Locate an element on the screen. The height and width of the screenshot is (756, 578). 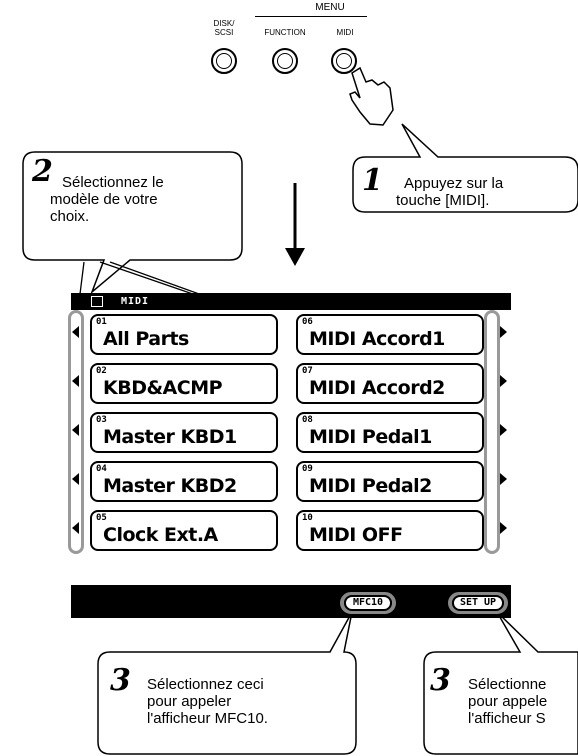
midi-label: MIDI is located at coordinates (345, 32).